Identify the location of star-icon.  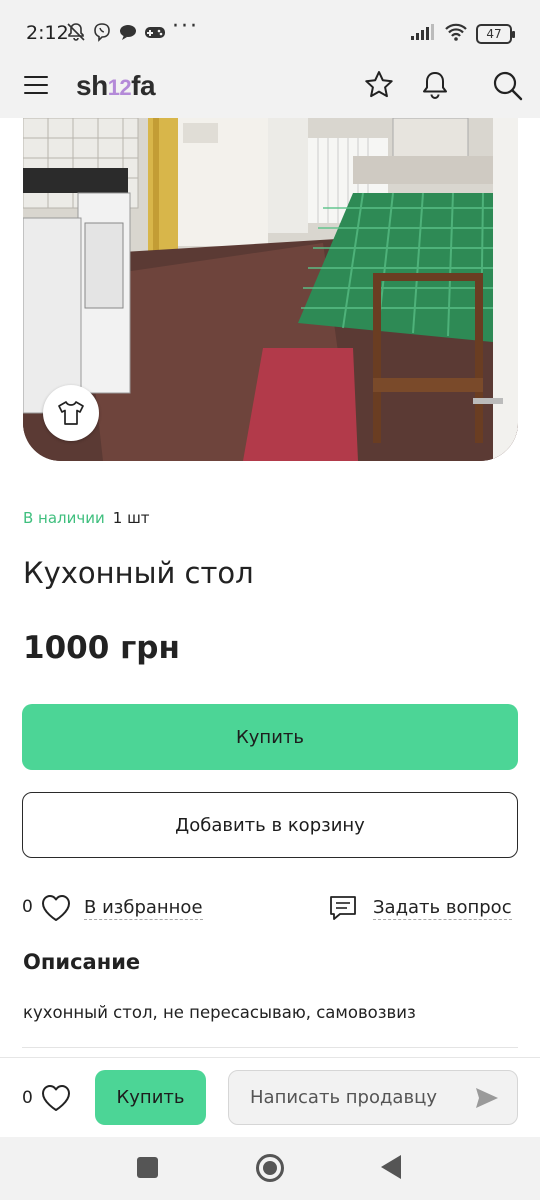
(379, 85).